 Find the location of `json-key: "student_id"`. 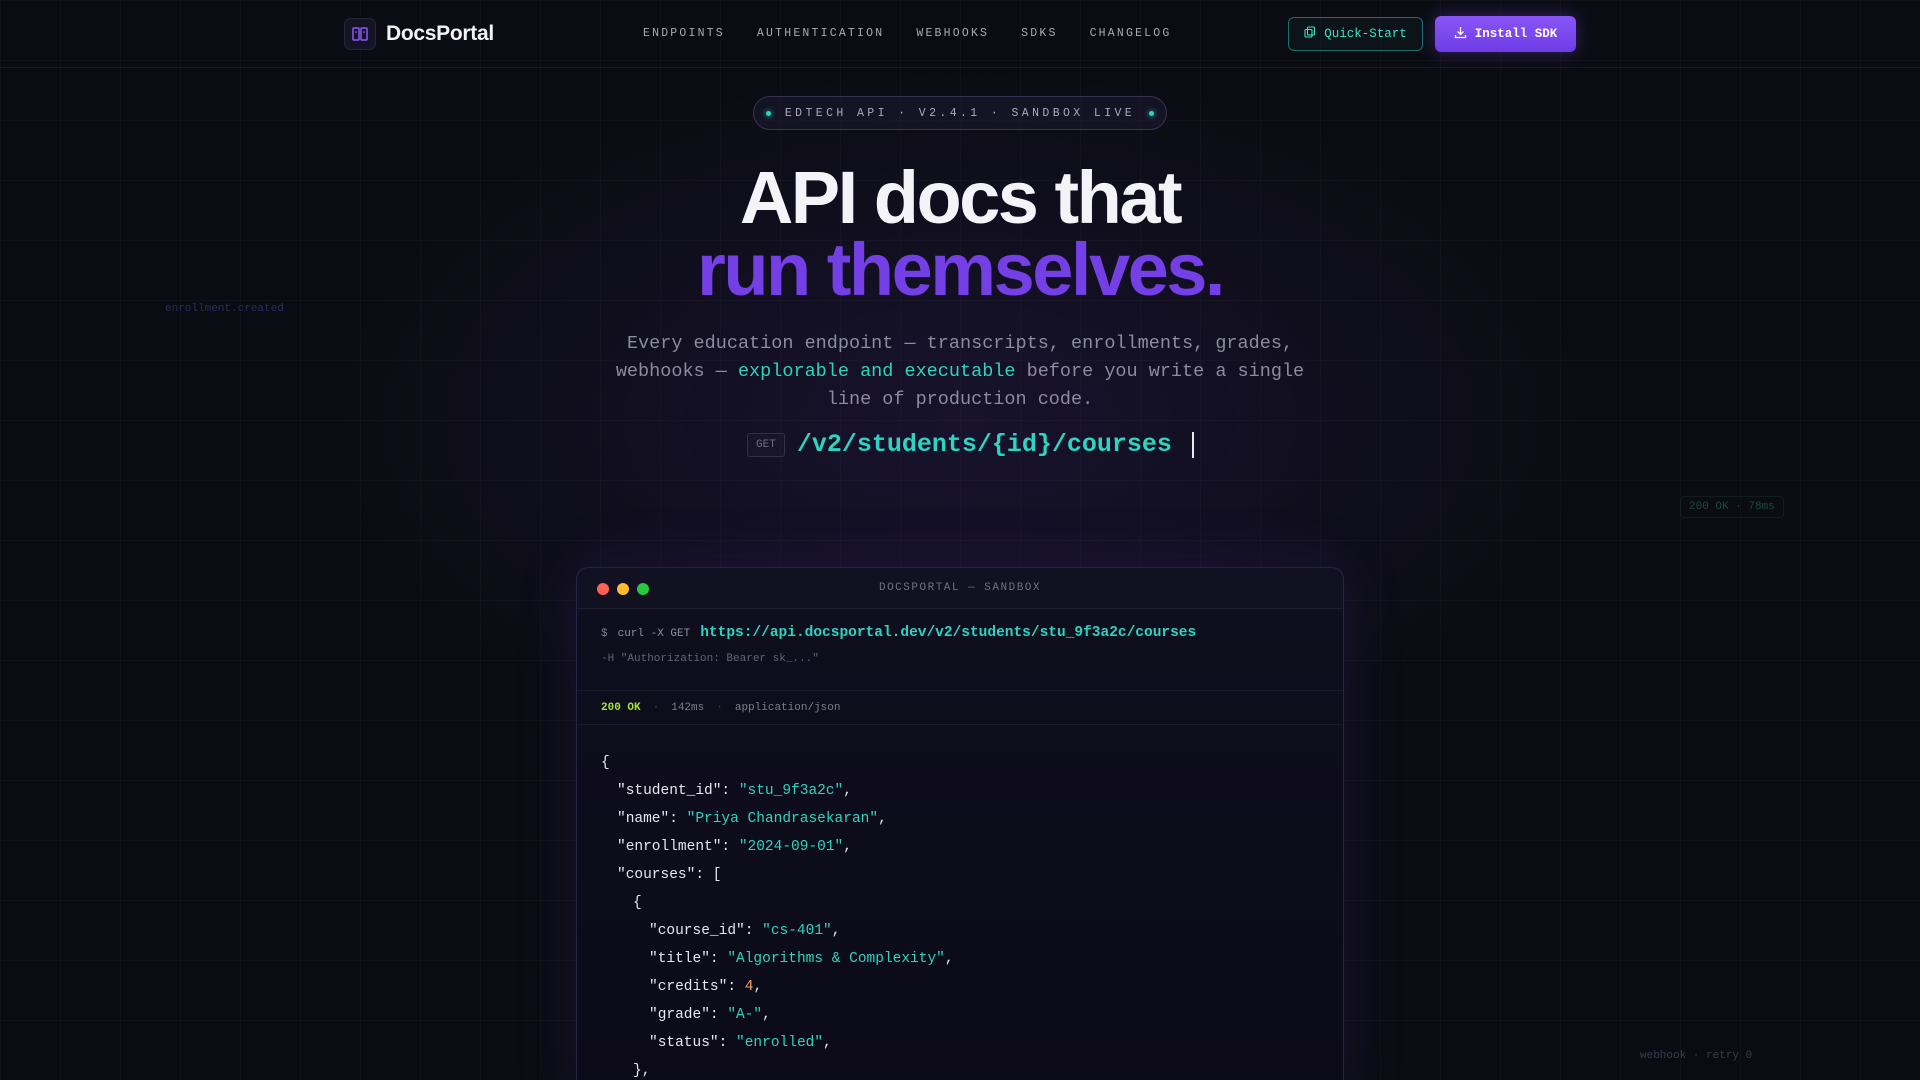

json-key: "student_id" is located at coordinates (669, 791).